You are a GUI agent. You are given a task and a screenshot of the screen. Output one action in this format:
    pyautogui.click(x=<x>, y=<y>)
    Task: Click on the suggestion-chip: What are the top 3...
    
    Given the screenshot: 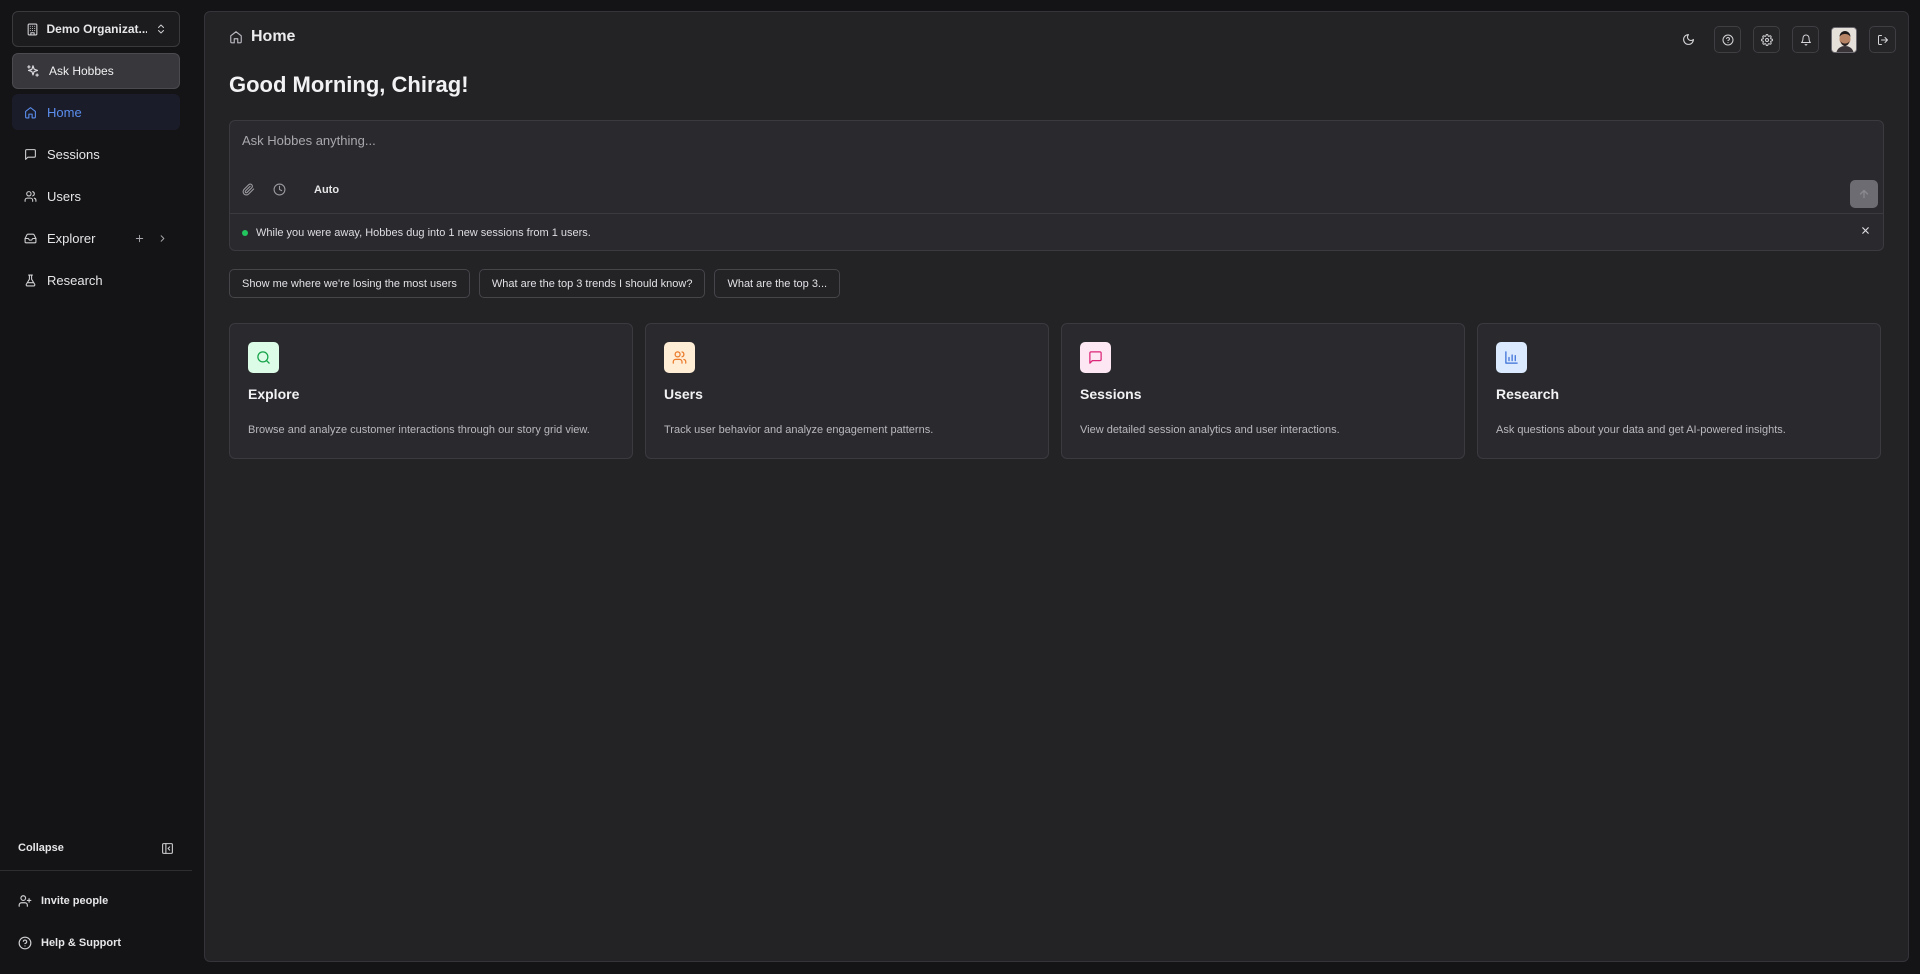 What is the action you would take?
    pyautogui.click(x=777, y=283)
    